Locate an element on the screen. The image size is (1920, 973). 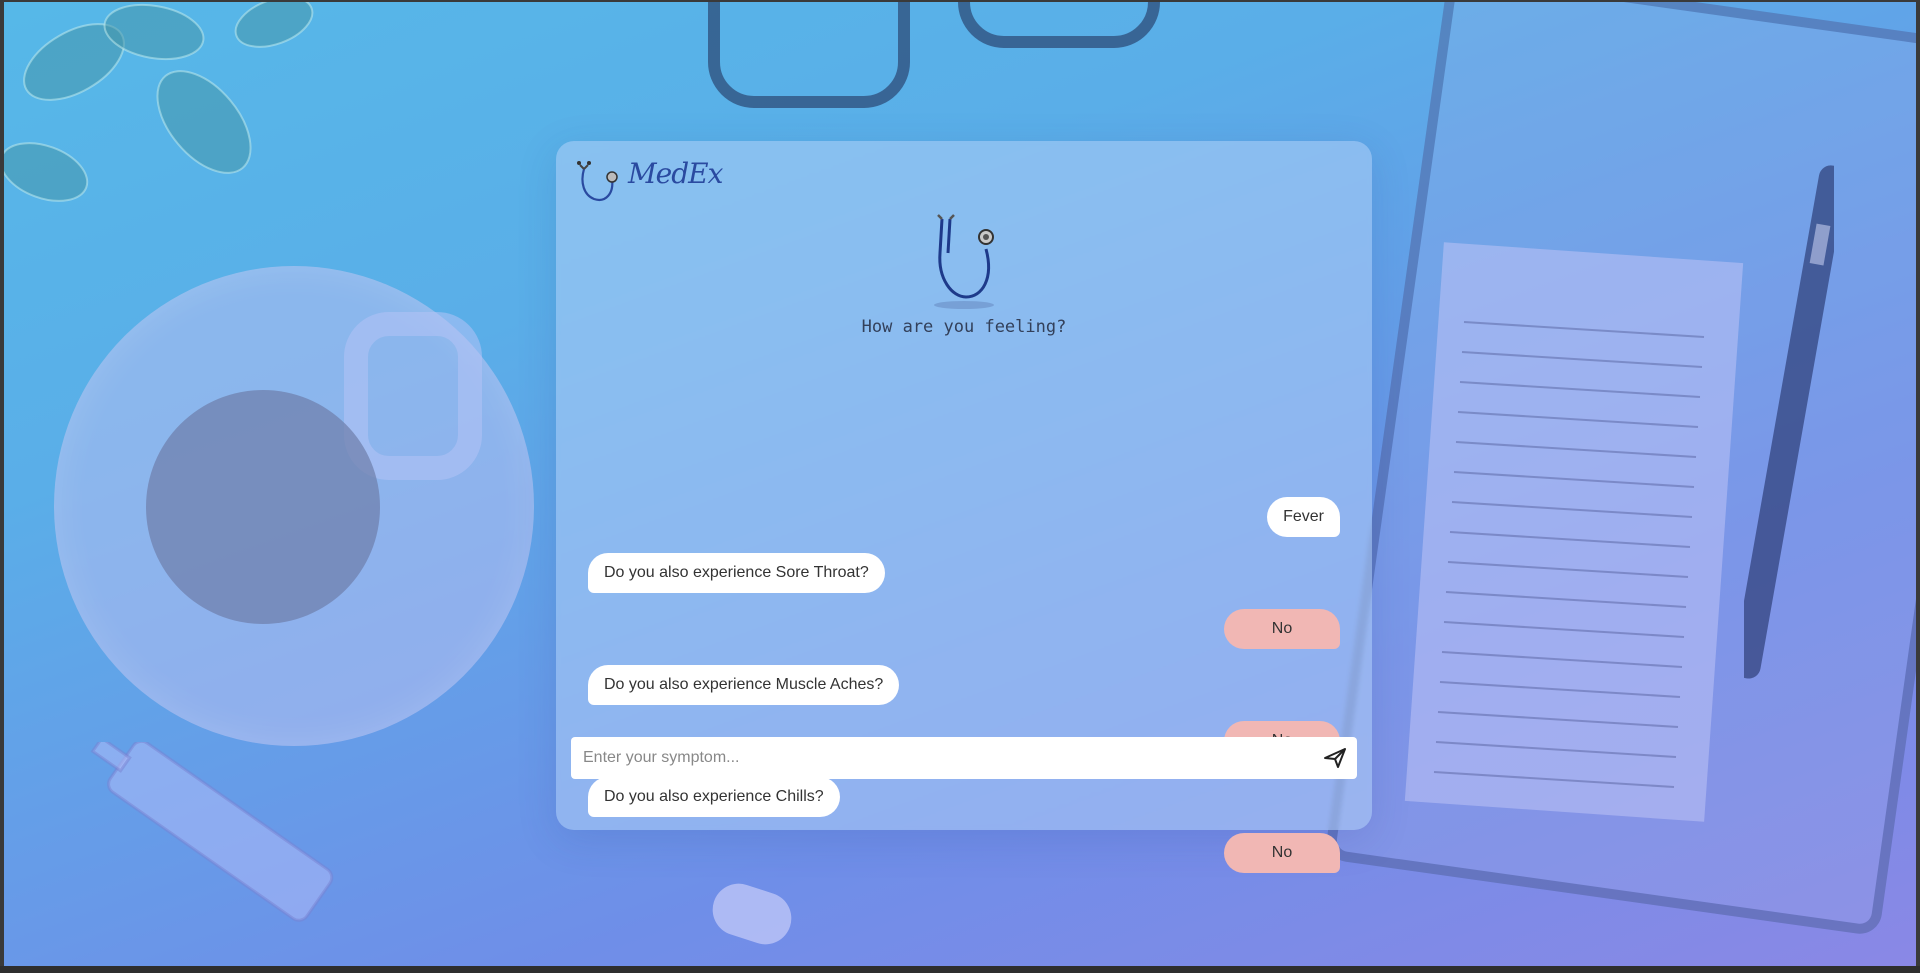
stethoscope-icon is located at coordinates (964, 261).